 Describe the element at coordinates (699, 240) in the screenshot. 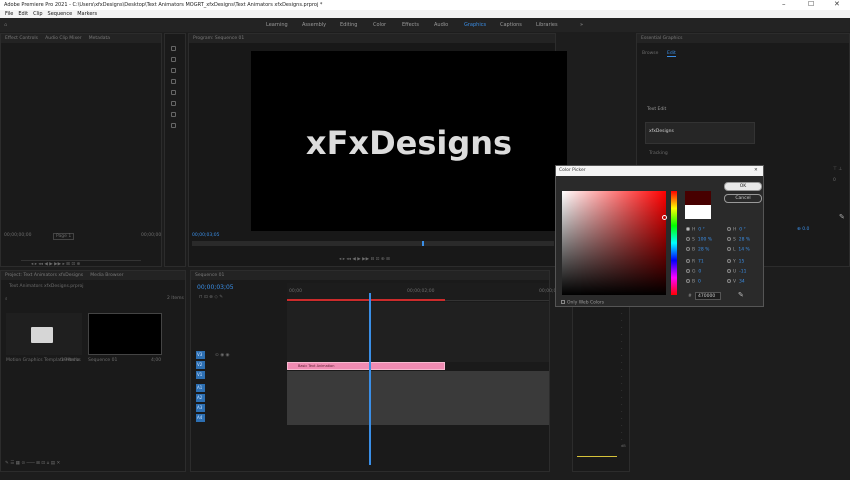

I see `hsb-s-row: S 100 %` at that location.